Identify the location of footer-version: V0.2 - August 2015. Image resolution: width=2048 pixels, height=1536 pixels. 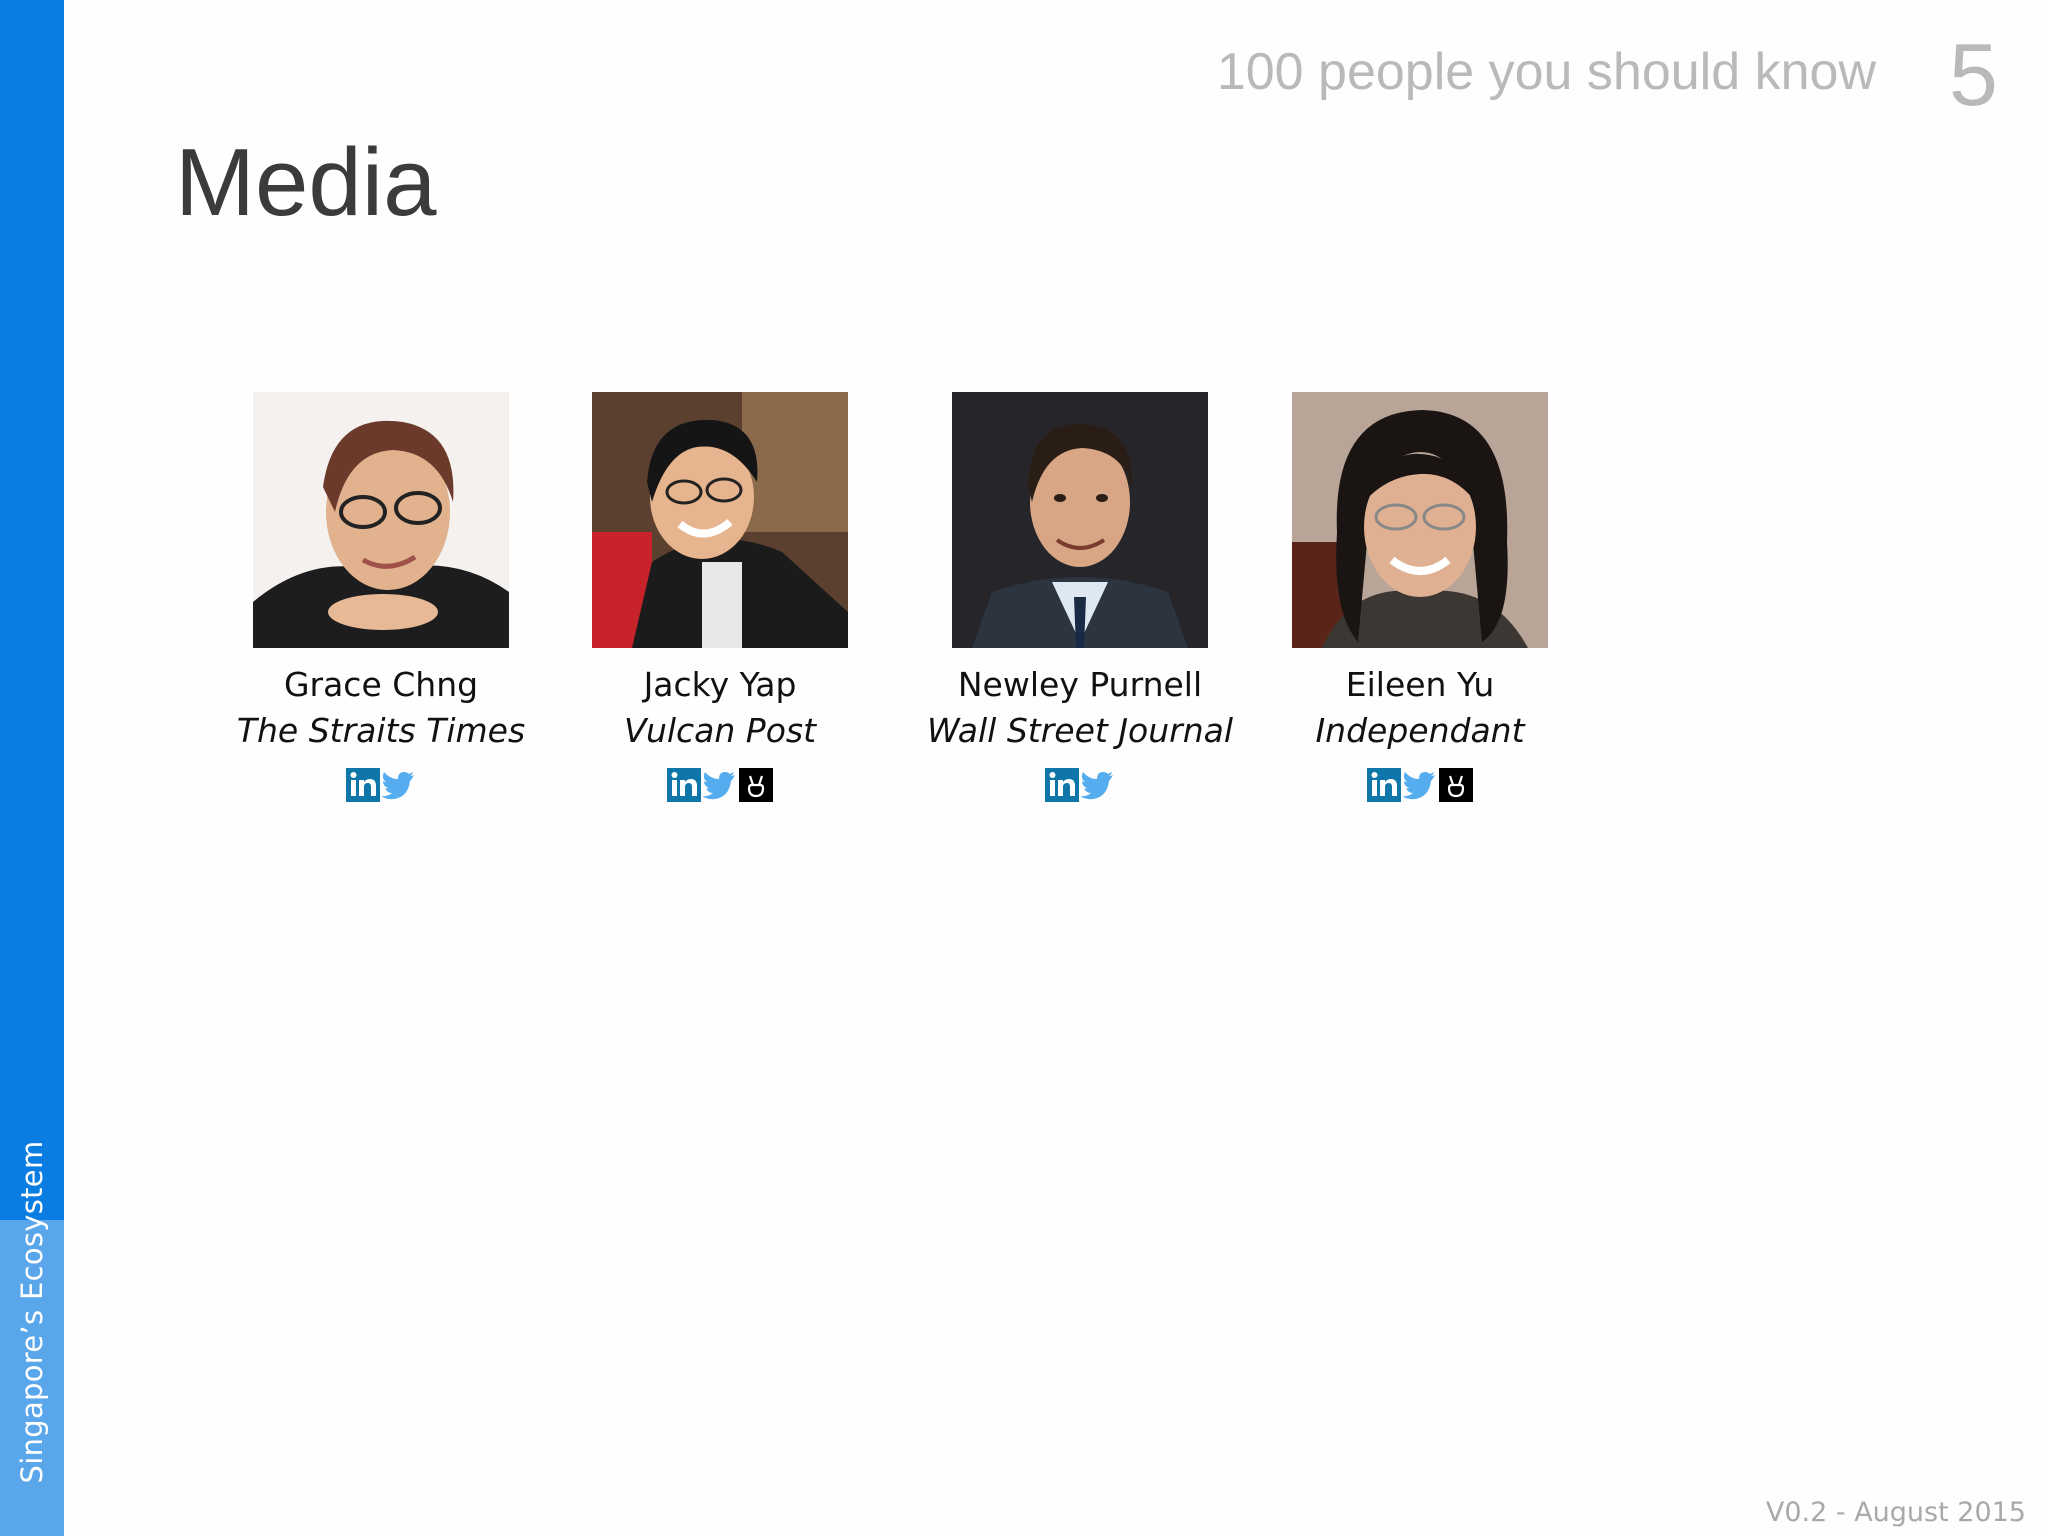
(1895, 1512).